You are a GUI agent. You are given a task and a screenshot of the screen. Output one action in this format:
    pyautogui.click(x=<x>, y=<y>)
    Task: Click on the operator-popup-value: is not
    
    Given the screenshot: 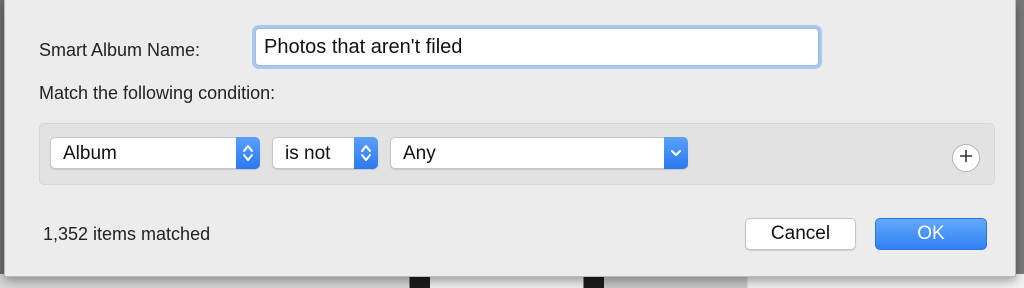 What is the action you would take?
    pyautogui.click(x=308, y=153)
    